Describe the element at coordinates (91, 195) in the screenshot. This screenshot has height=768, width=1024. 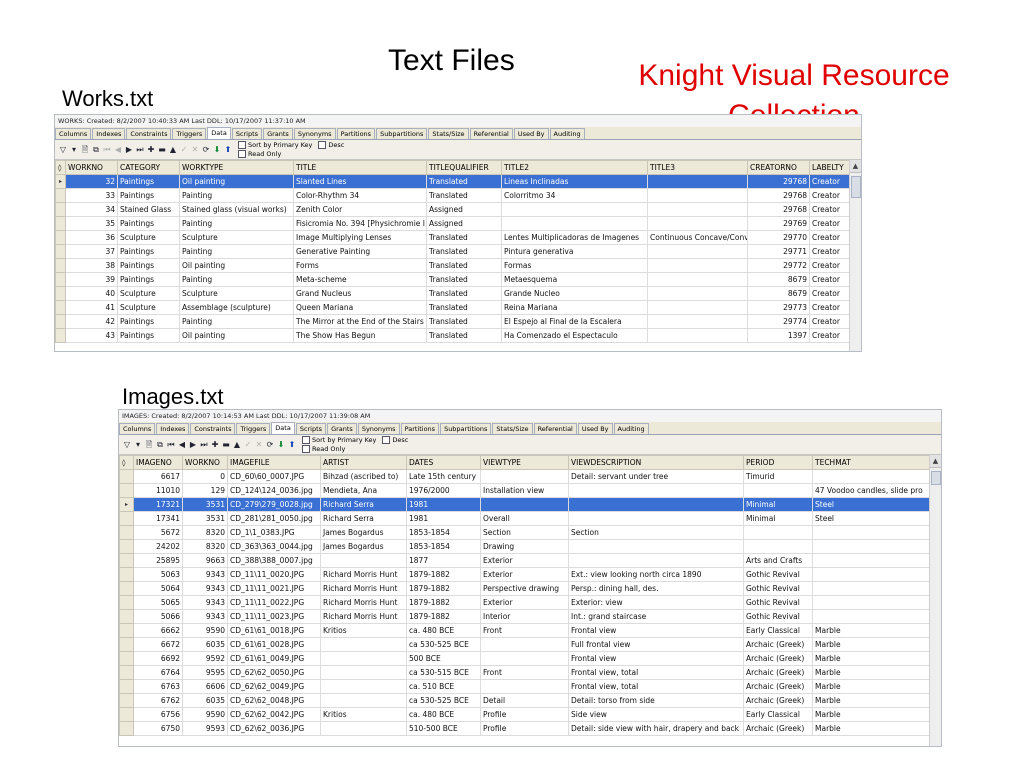
I see `cell-workno: 33` at that location.